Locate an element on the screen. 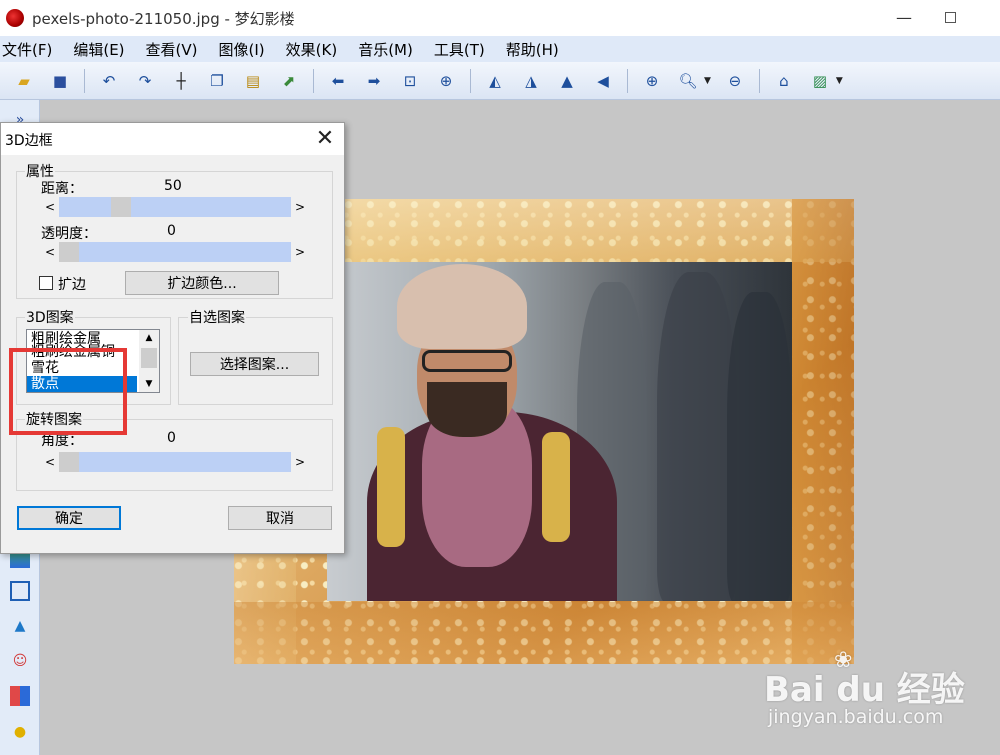 The height and width of the screenshot is (755, 1000). pattern-group-title: 3D图案 is located at coordinates (50, 317).